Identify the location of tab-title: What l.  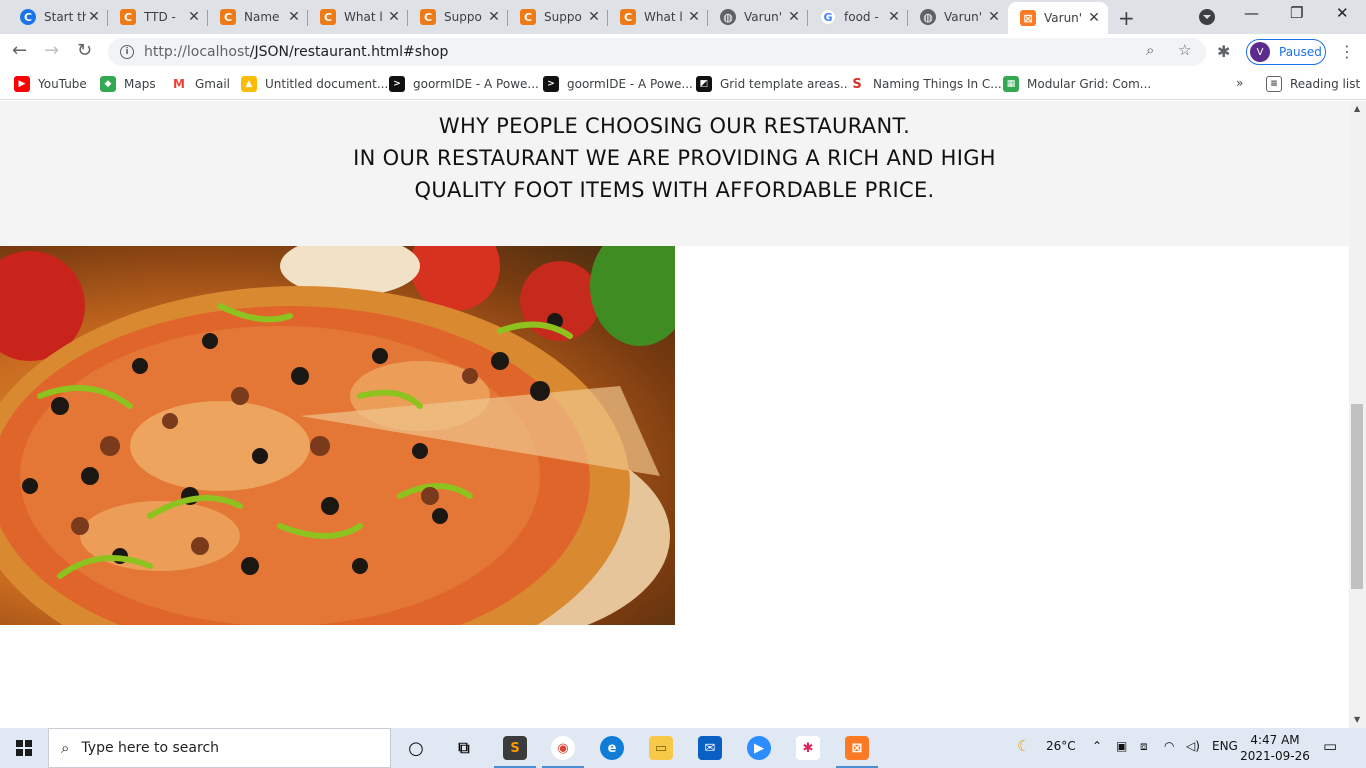
(363, 17).